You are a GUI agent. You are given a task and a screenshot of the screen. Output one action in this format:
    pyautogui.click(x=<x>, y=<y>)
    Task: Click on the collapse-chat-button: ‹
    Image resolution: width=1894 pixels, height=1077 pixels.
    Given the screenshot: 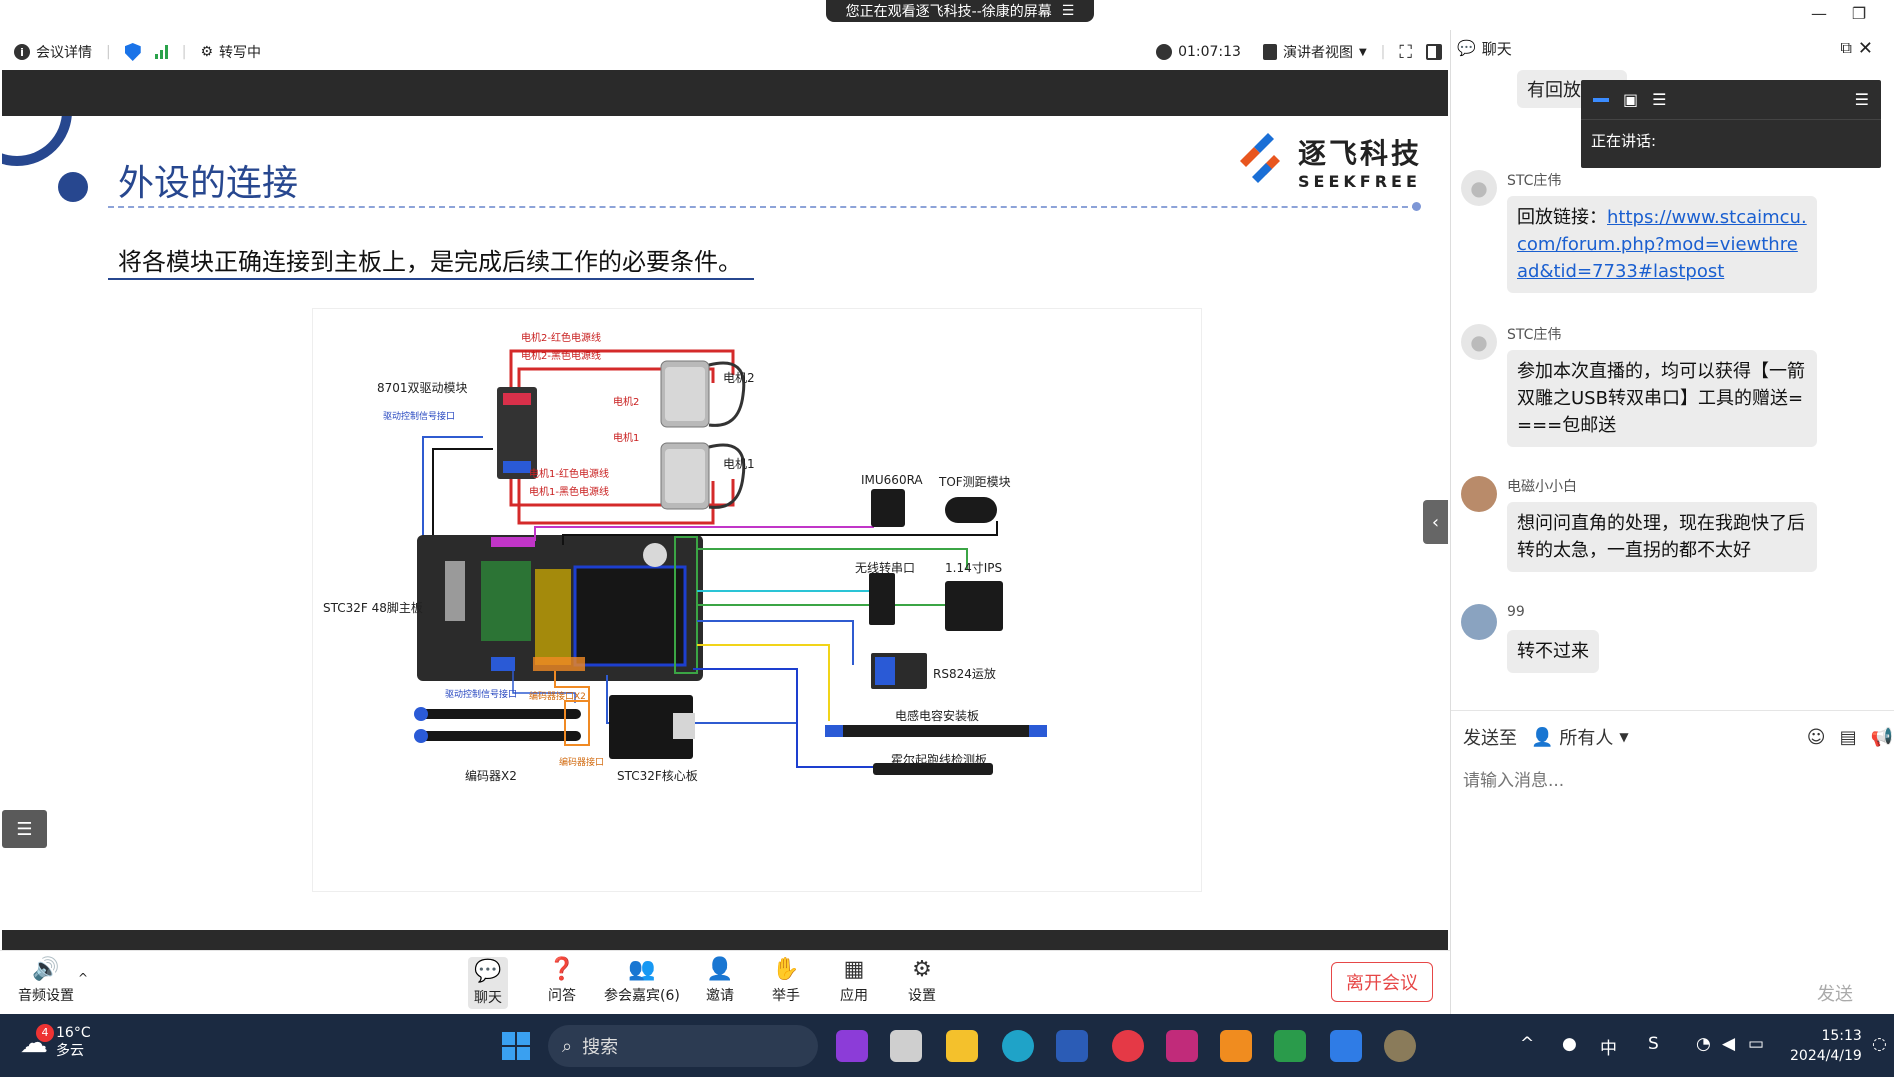 What is the action you would take?
    pyautogui.click(x=1435, y=522)
    